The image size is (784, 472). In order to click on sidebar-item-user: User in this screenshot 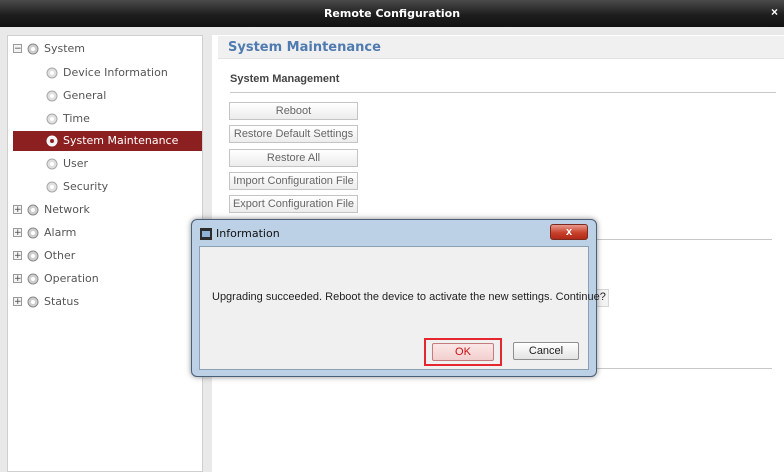, I will do `click(106, 164)`.